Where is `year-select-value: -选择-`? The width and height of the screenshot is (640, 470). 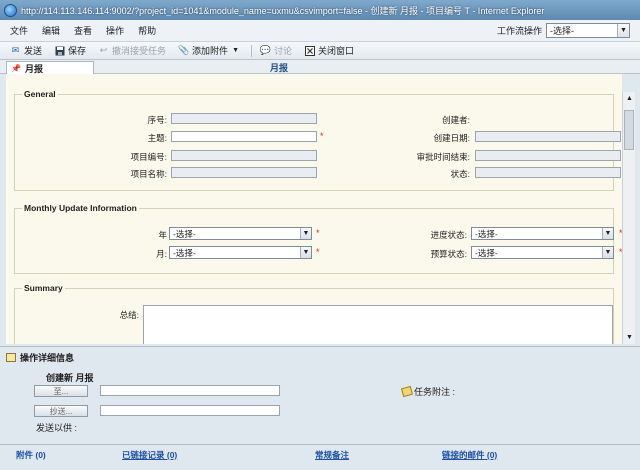 year-select-value: -选择- is located at coordinates (184, 233).